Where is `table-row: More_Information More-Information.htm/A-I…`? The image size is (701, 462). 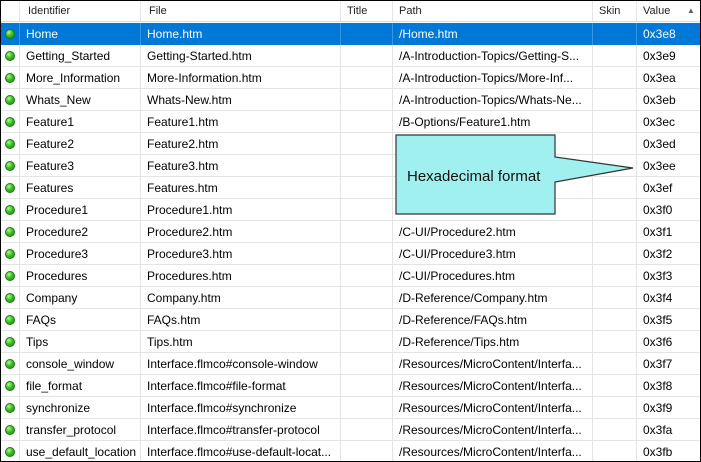
table-row: More_Information More-Information.htm/A-I… is located at coordinates (350, 78).